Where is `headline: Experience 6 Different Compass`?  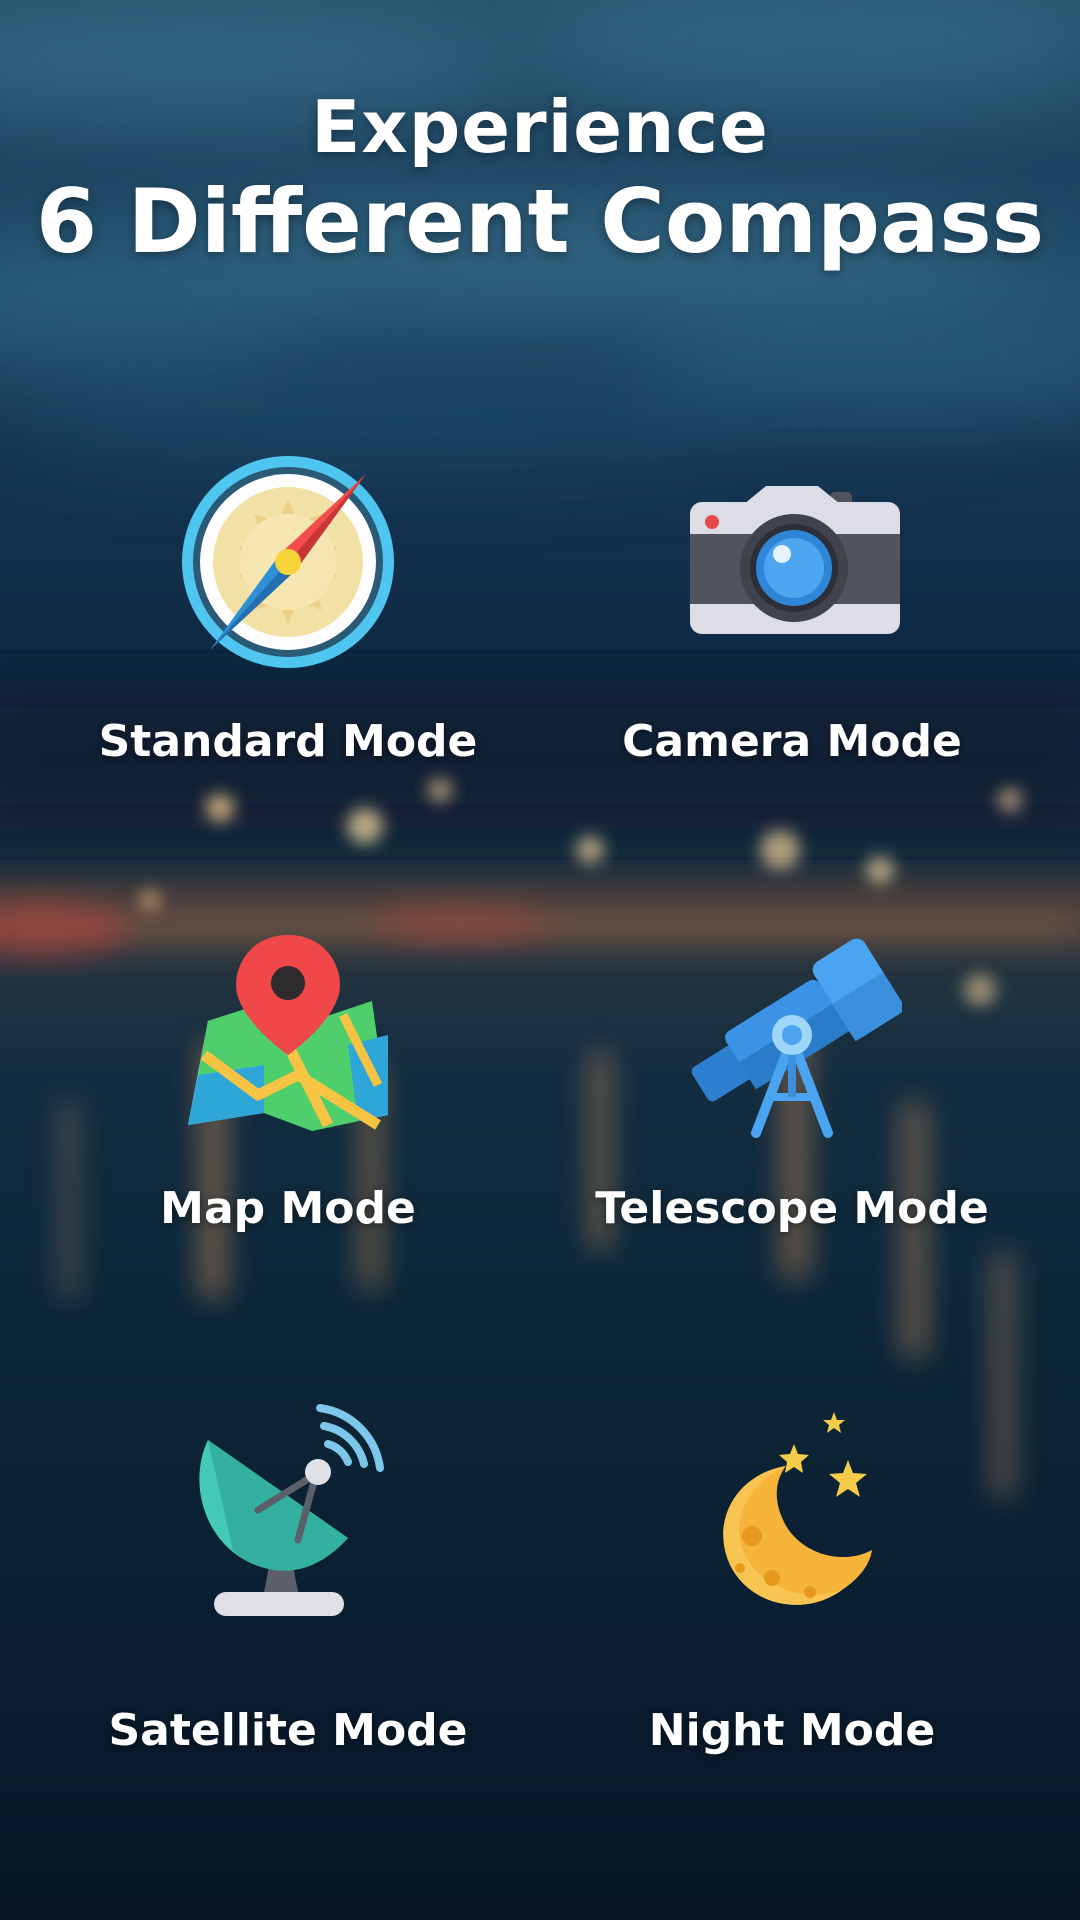
headline: Experience 6 Different Compass is located at coordinates (540, 180).